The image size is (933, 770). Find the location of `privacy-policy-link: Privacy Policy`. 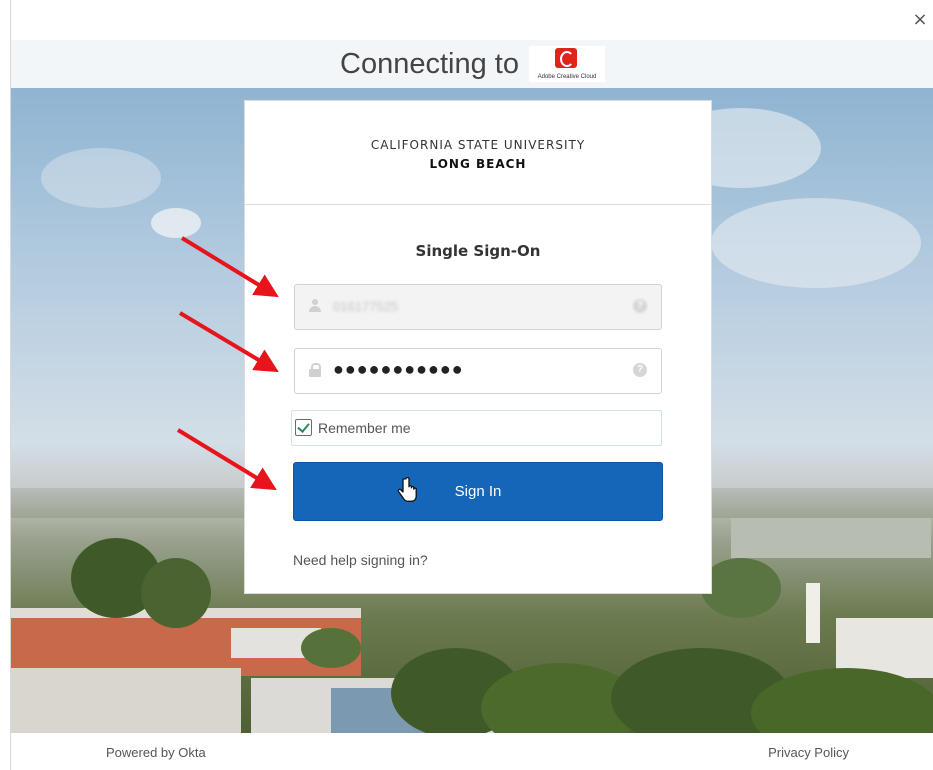

privacy-policy-link: Privacy Policy is located at coordinates (808, 752).